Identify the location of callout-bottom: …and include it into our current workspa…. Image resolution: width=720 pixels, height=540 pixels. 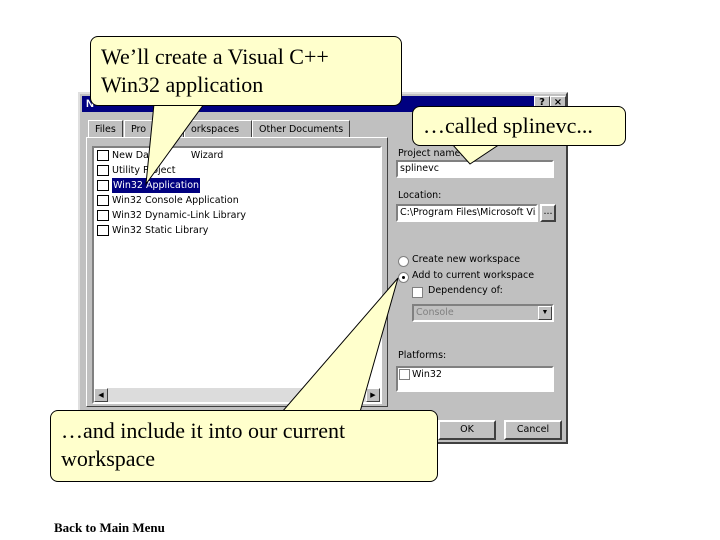
(244, 446).